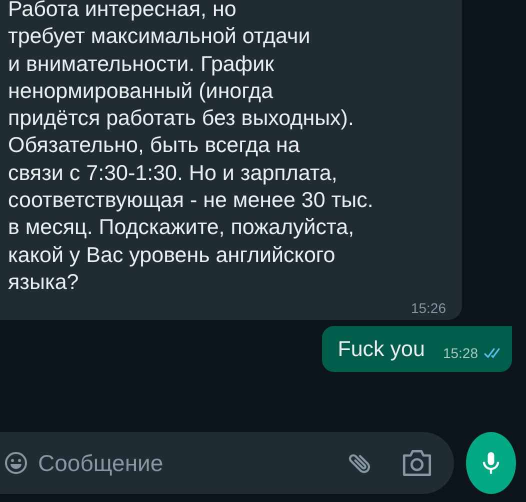 This screenshot has height=502, width=526. Describe the element at coordinates (186, 463) in the screenshot. I see `message-input: Сообщение` at that location.